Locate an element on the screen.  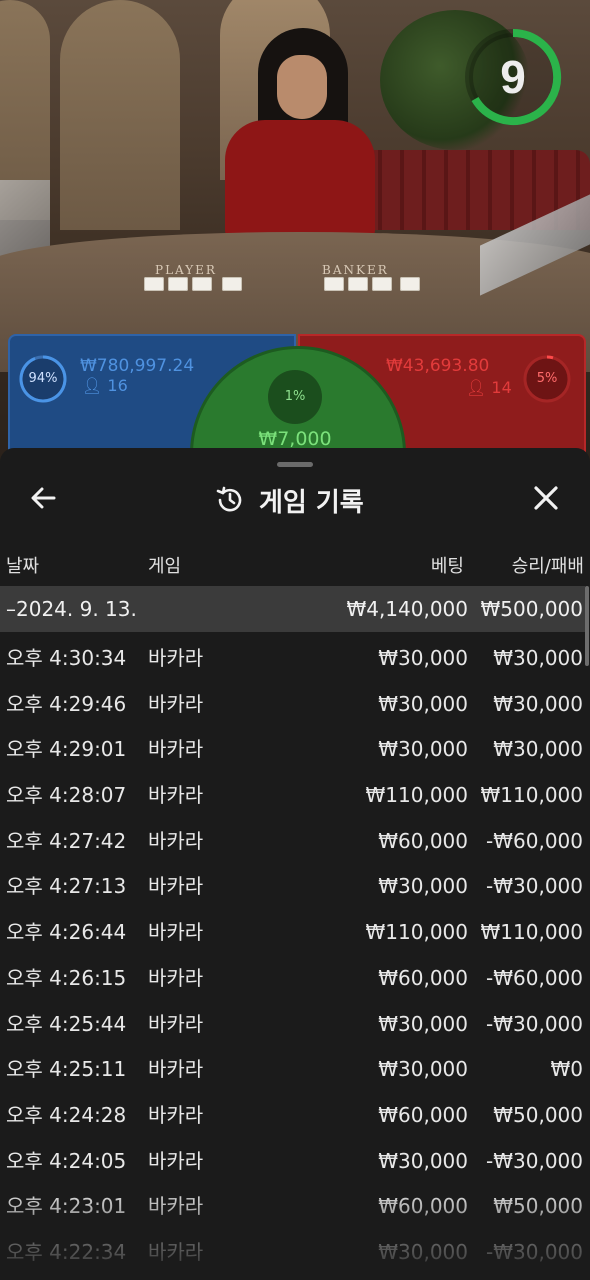
history-row-time: 오후 4:24:28 is located at coordinates (66, 1114).